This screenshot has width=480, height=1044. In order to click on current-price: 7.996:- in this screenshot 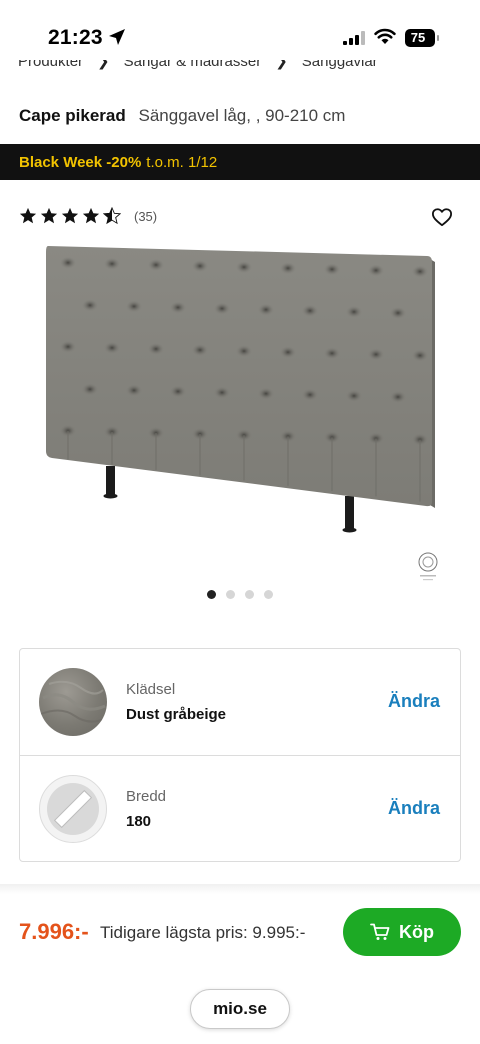, I will do `click(54, 931)`.